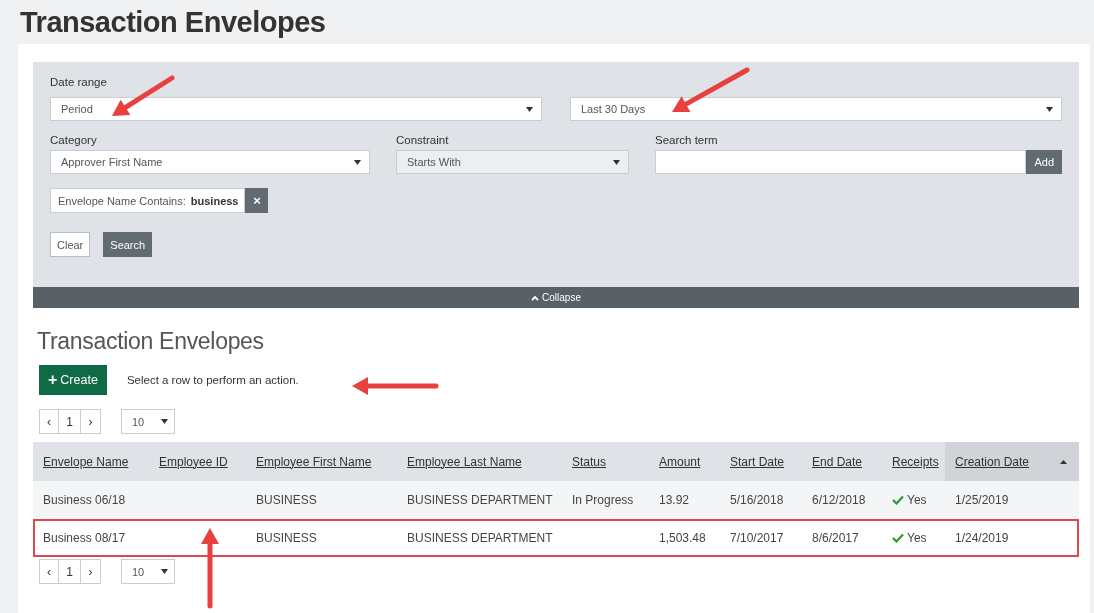 The image size is (1094, 613). What do you see at coordinates (73, 380) in the screenshot?
I see `create-button: + Create` at bounding box center [73, 380].